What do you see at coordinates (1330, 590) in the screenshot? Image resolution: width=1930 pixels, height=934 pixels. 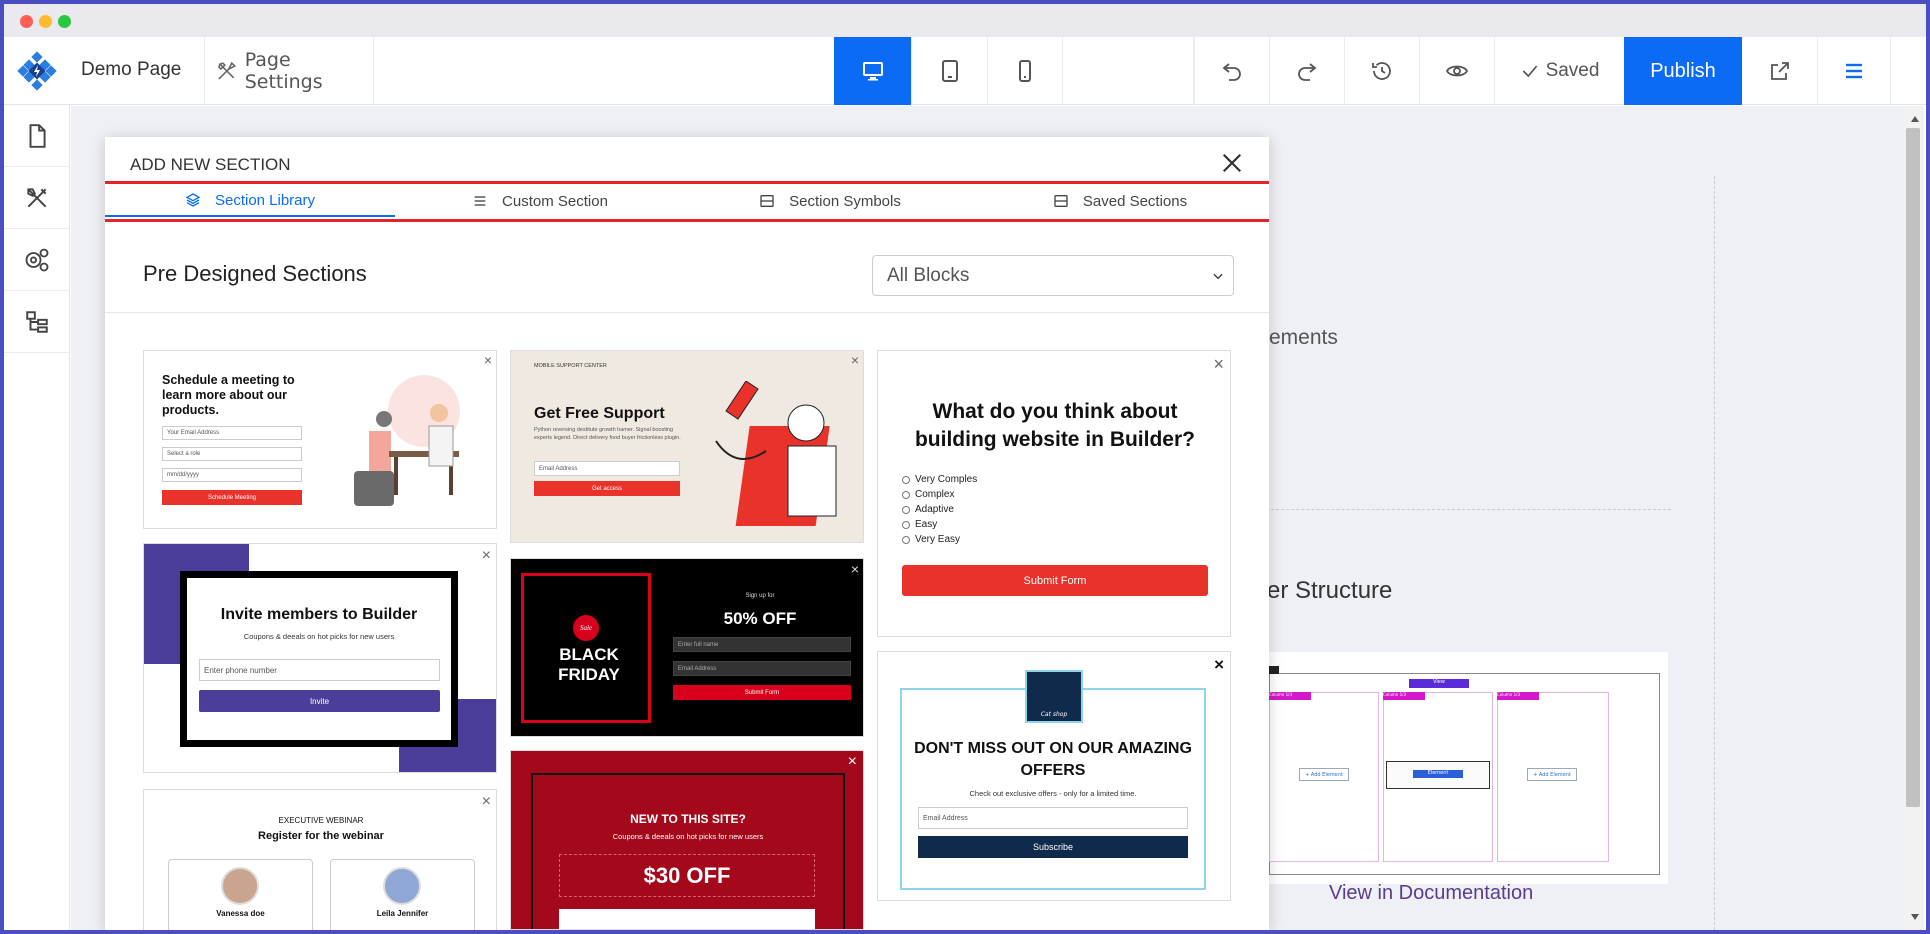 I see `structure-heading: er Structure` at bounding box center [1330, 590].